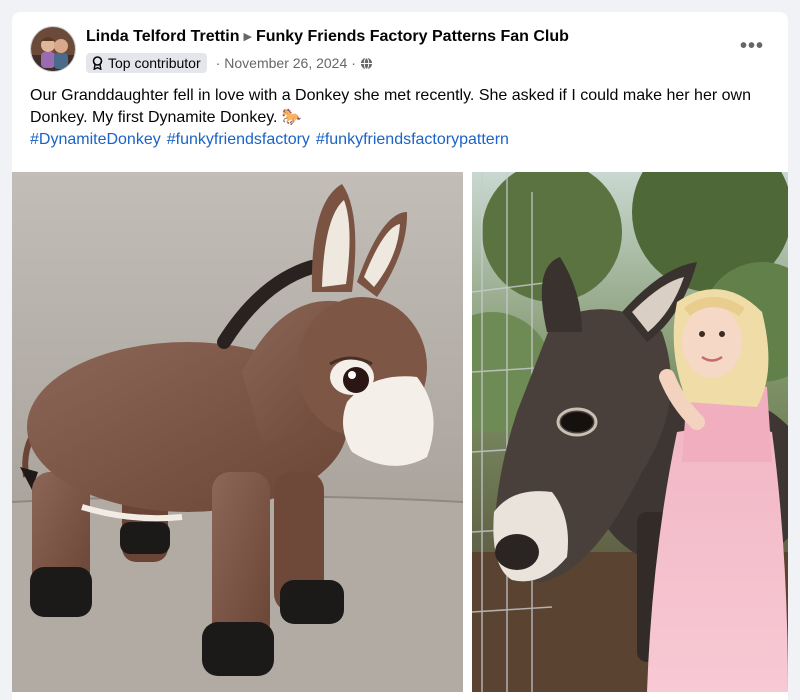 The height and width of the screenshot is (700, 800). Describe the element at coordinates (412, 139) in the screenshot. I see `hashtag-link: #funkyfriendsfactorypattern` at that location.